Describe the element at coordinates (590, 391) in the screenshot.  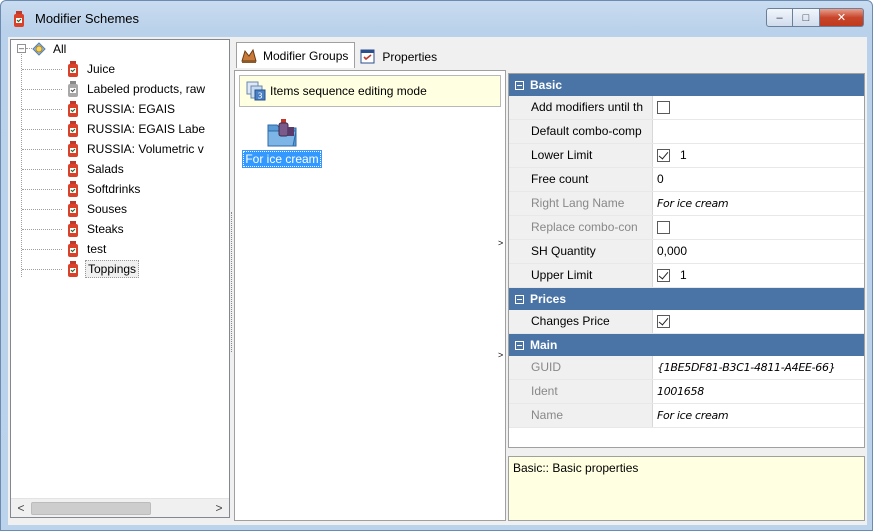
I see `property-name: Ident` at that location.